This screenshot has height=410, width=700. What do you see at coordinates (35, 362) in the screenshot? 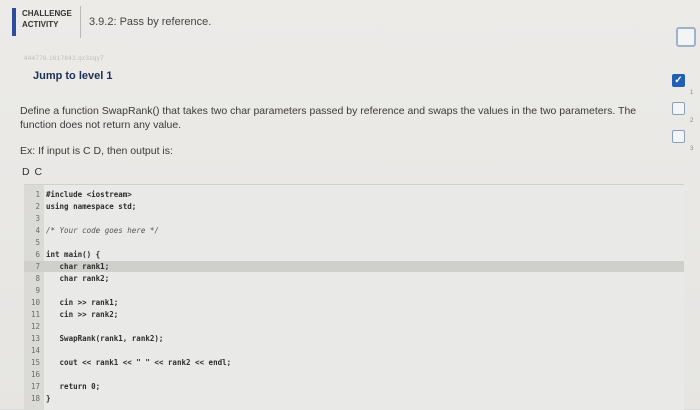
I see `line-number: 15` at bounding box center [35, 362].